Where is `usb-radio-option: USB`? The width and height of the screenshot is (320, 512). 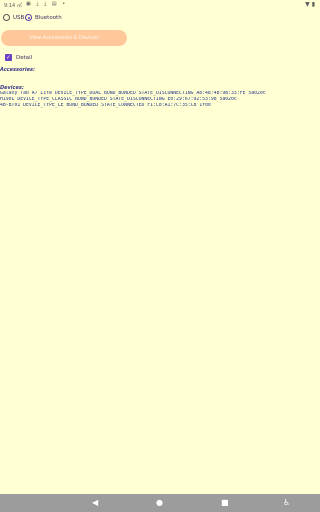
usb-radio-option: USB is located at coordinates (13, 17).